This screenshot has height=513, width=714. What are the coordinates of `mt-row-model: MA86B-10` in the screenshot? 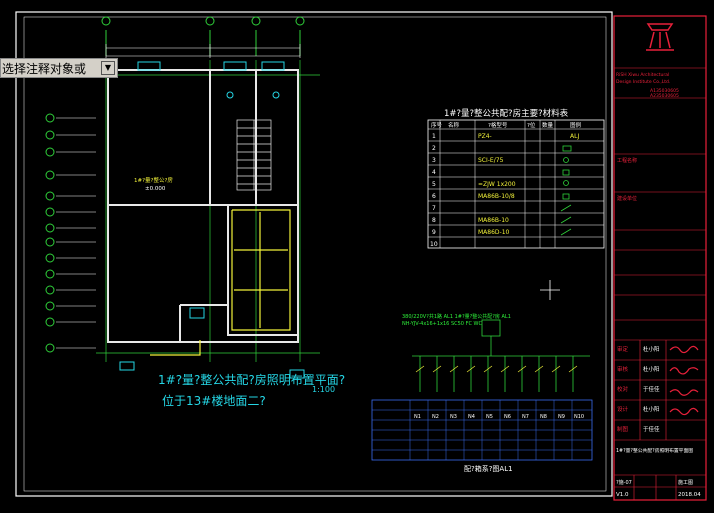 It's located at (493, 220).